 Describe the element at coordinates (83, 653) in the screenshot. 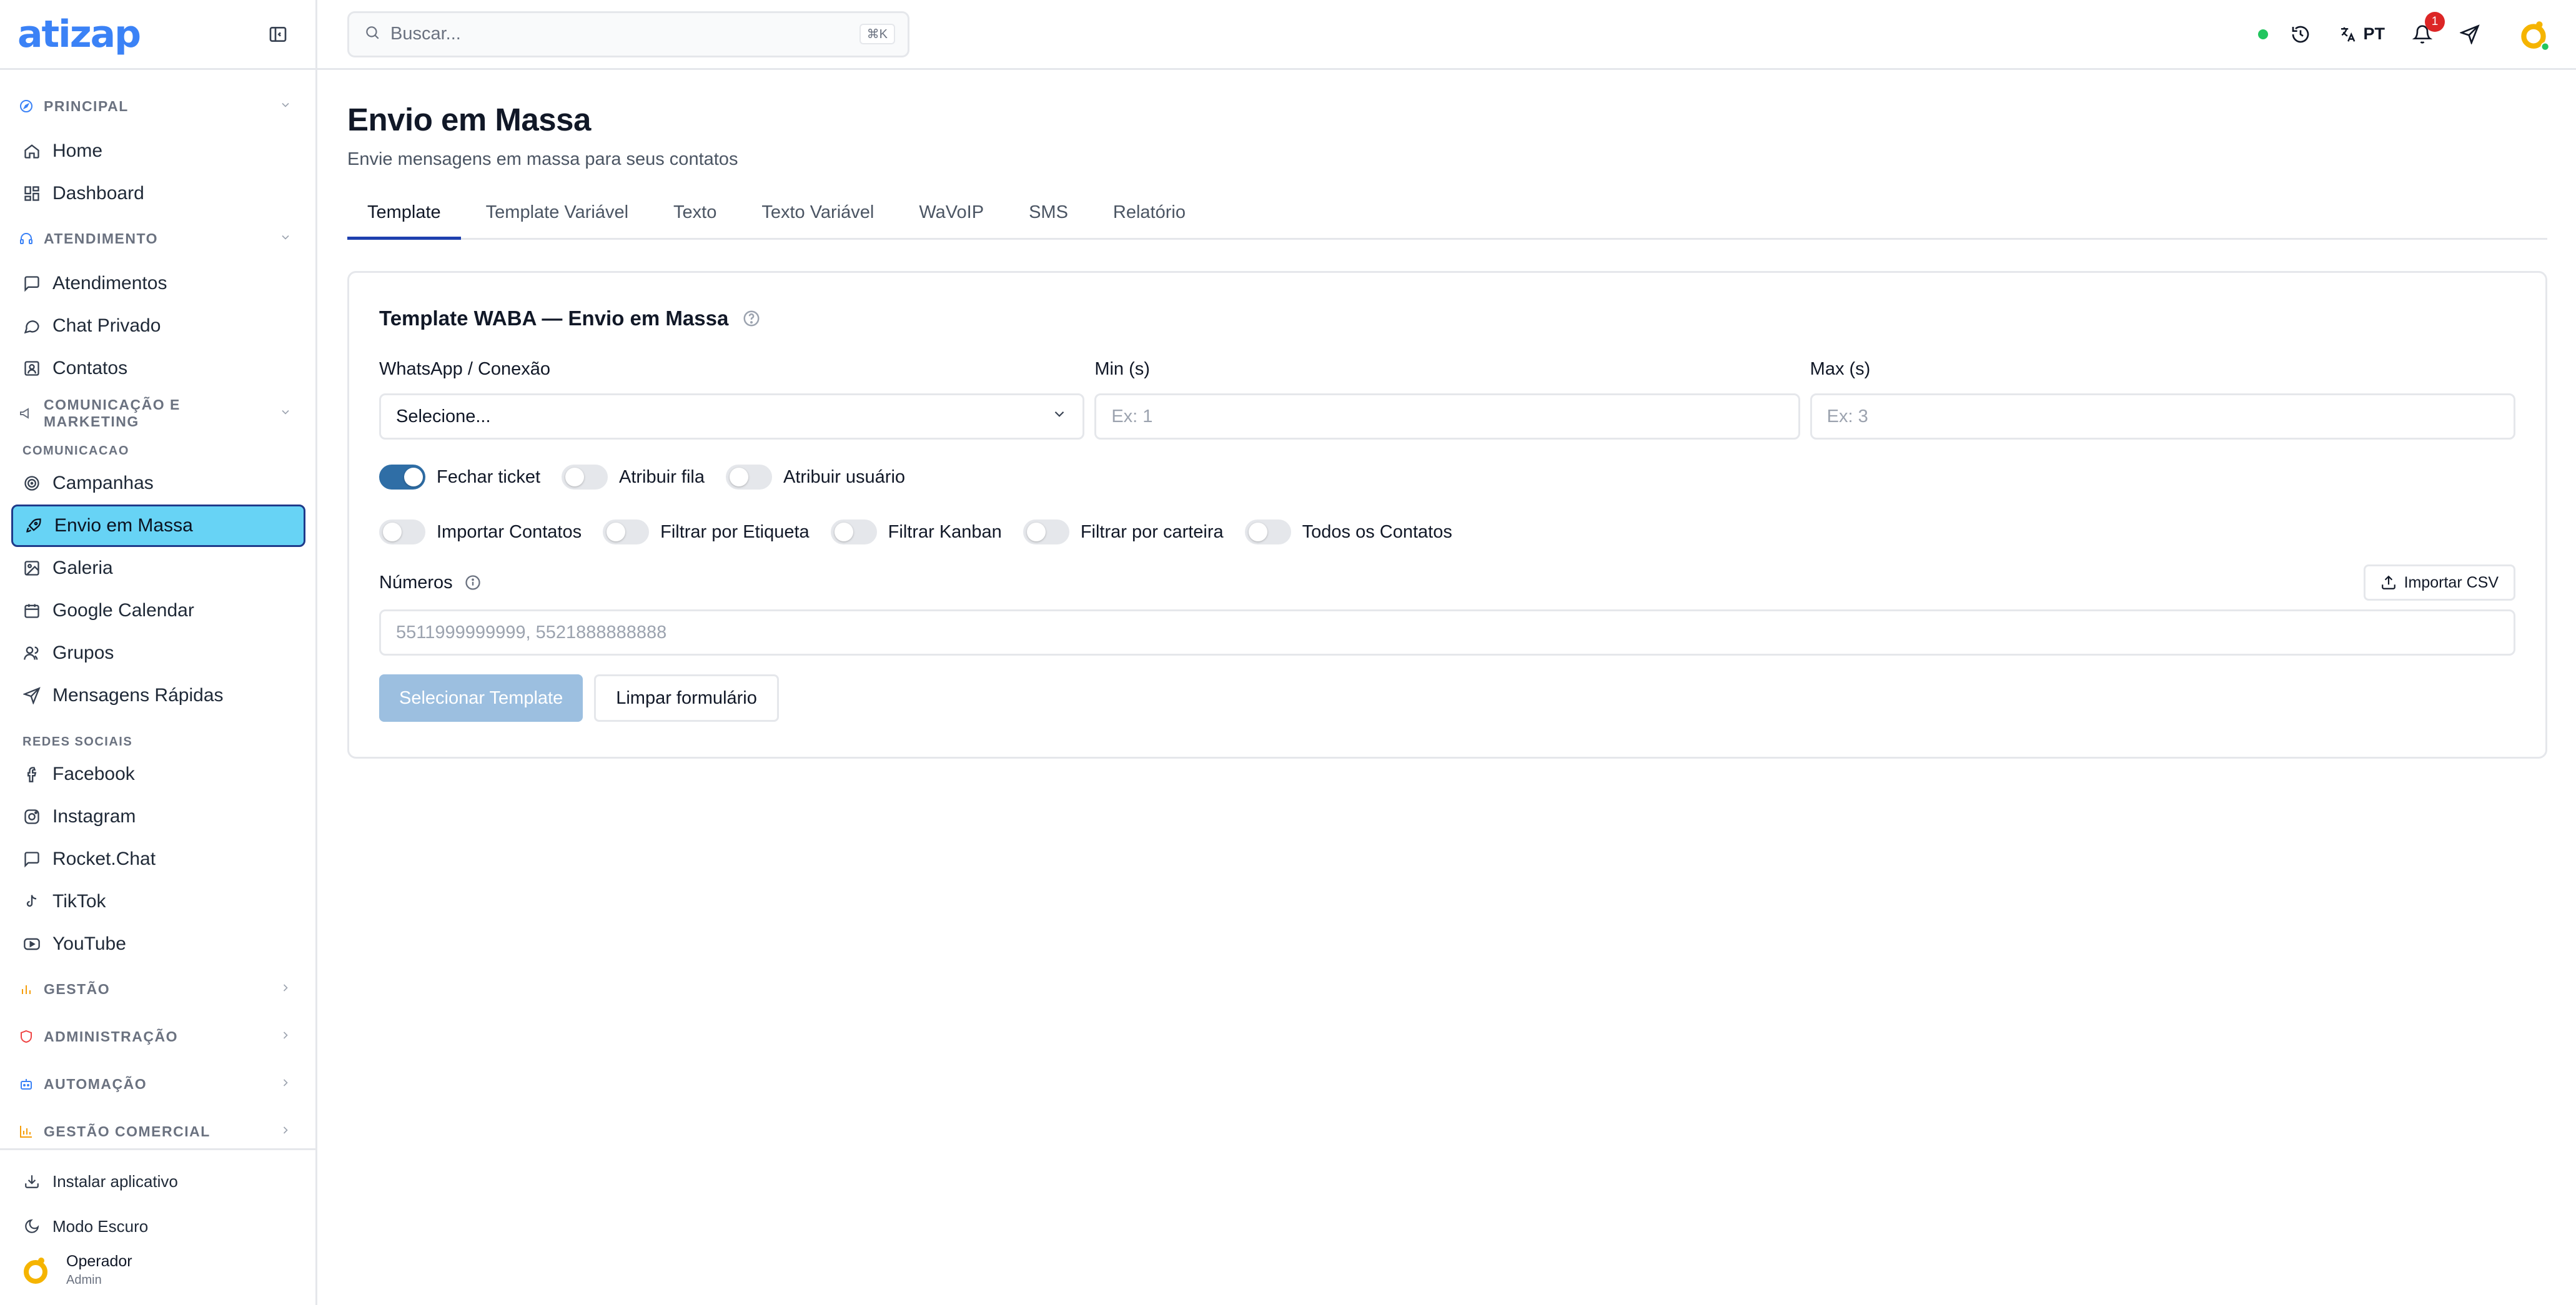

I see `sidebar-item-label: Grupos` at that location.